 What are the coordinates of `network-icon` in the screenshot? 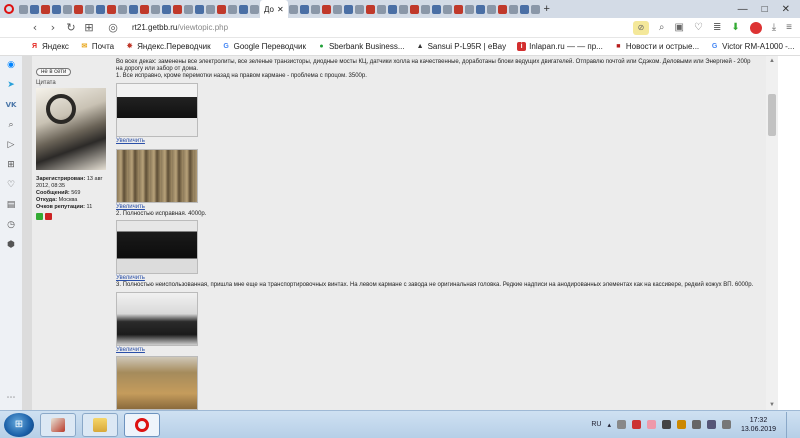 It's located at (711, 424).